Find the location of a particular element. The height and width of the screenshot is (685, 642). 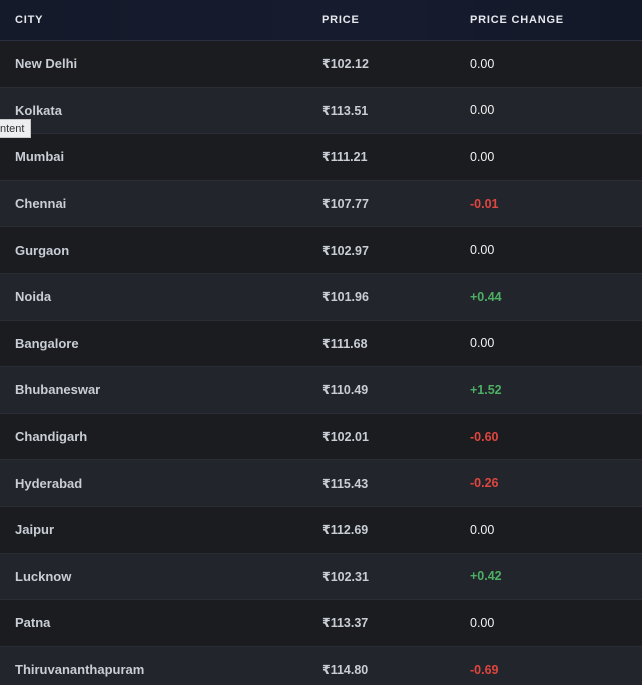

cell-city: Chandigarh is located at coordinates (51, 437).